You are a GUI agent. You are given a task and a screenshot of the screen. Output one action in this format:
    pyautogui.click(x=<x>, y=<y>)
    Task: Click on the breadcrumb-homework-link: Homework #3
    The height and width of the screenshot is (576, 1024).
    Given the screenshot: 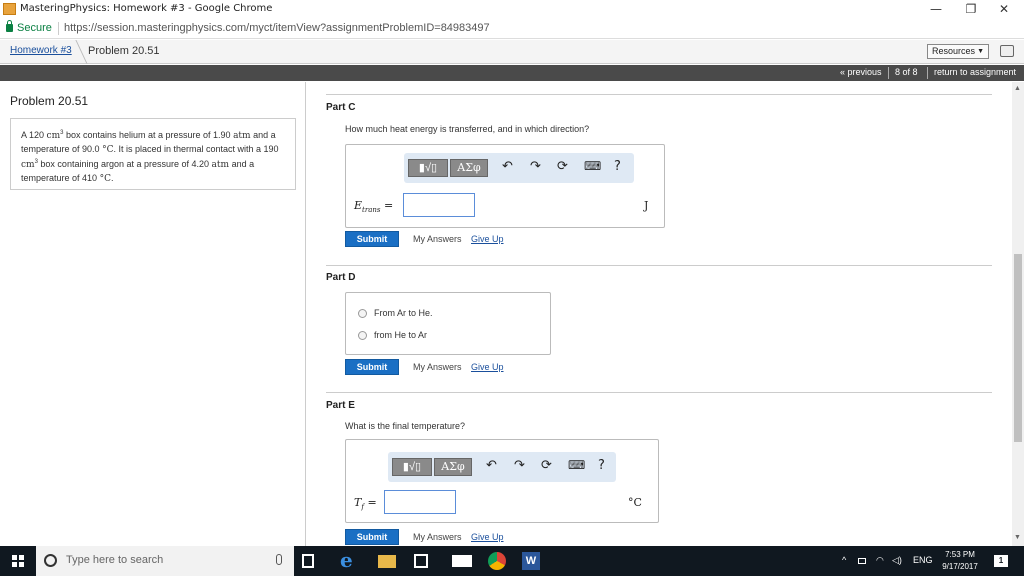 What is the action you would take?
    pyautogui.click(x=41, y=50)
    